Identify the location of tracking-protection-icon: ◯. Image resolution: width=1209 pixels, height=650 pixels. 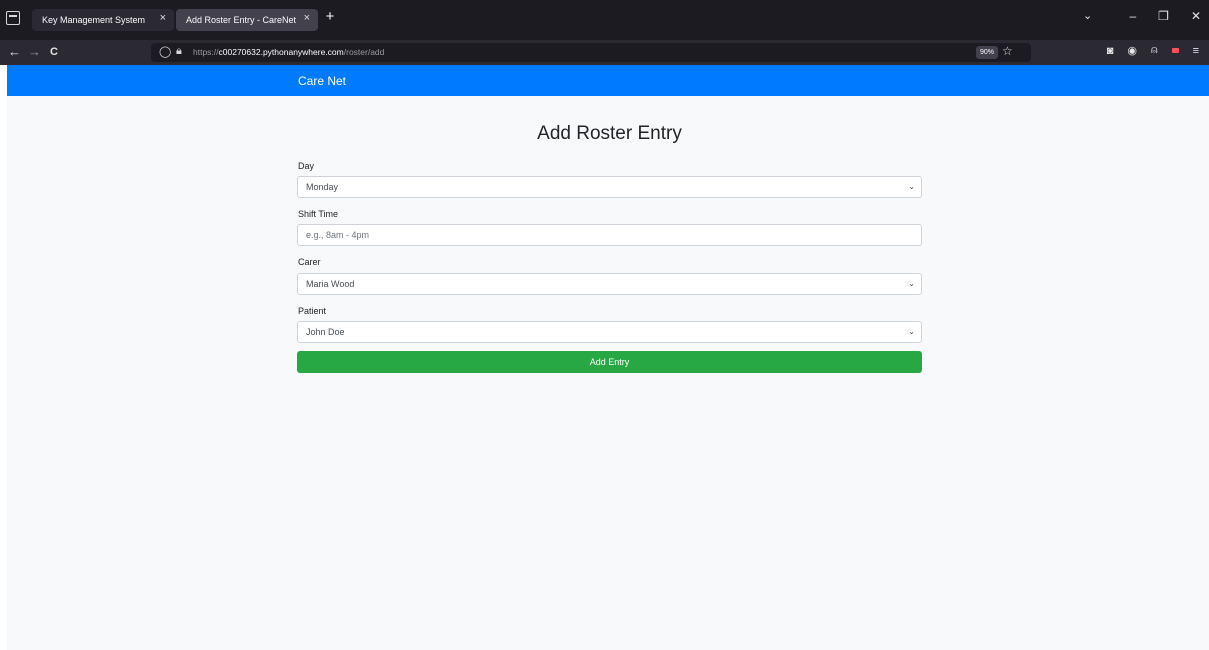
(165, 51).